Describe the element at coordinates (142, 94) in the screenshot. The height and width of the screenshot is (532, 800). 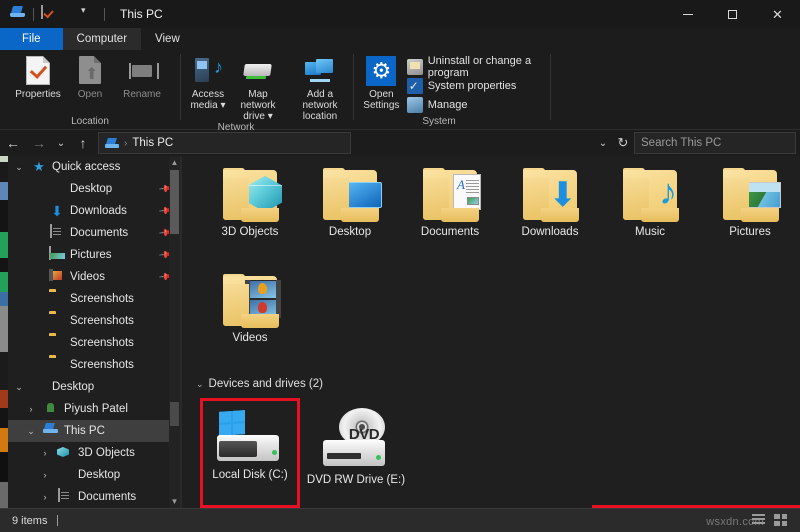
I see `rename-button-label: Rename` at that location.